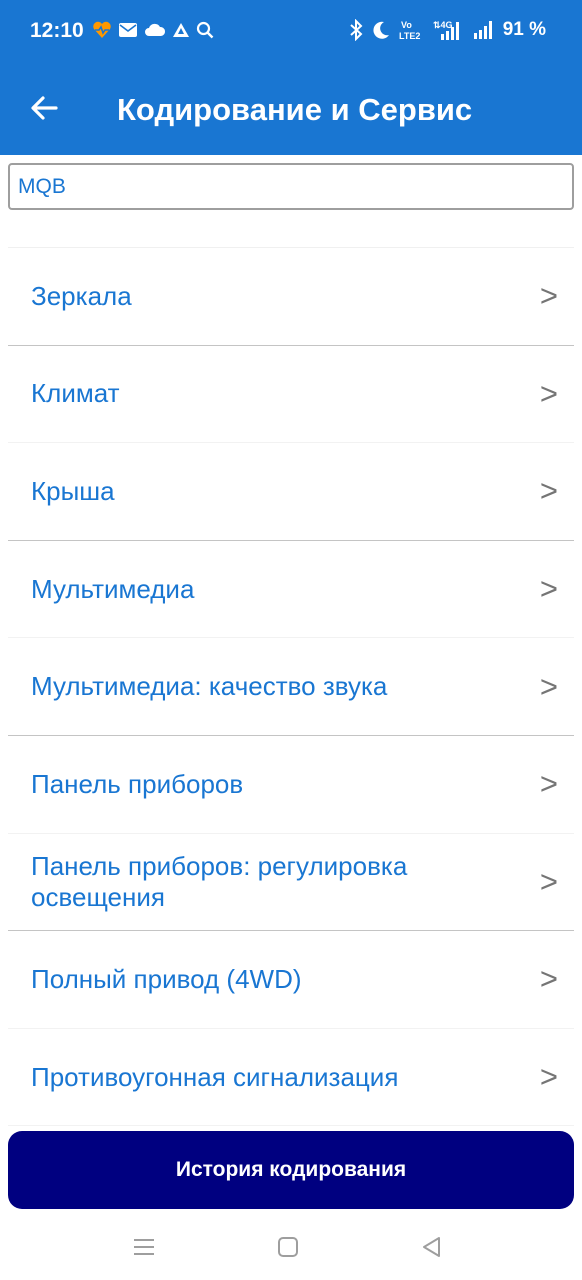 Image resolution: width=582 pixels, height=1280 pixels. Describe the element at coordinates (81, 295) in the screenshot. I see `list-item-label: Зеркала` at that location.